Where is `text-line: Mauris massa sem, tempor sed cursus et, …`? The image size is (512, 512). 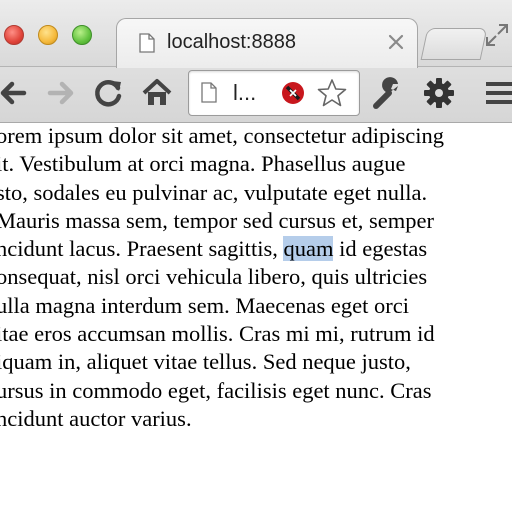
text-line: Mauris massa sem, tempor sed cursus et, … is located at coordinates (256, 221).